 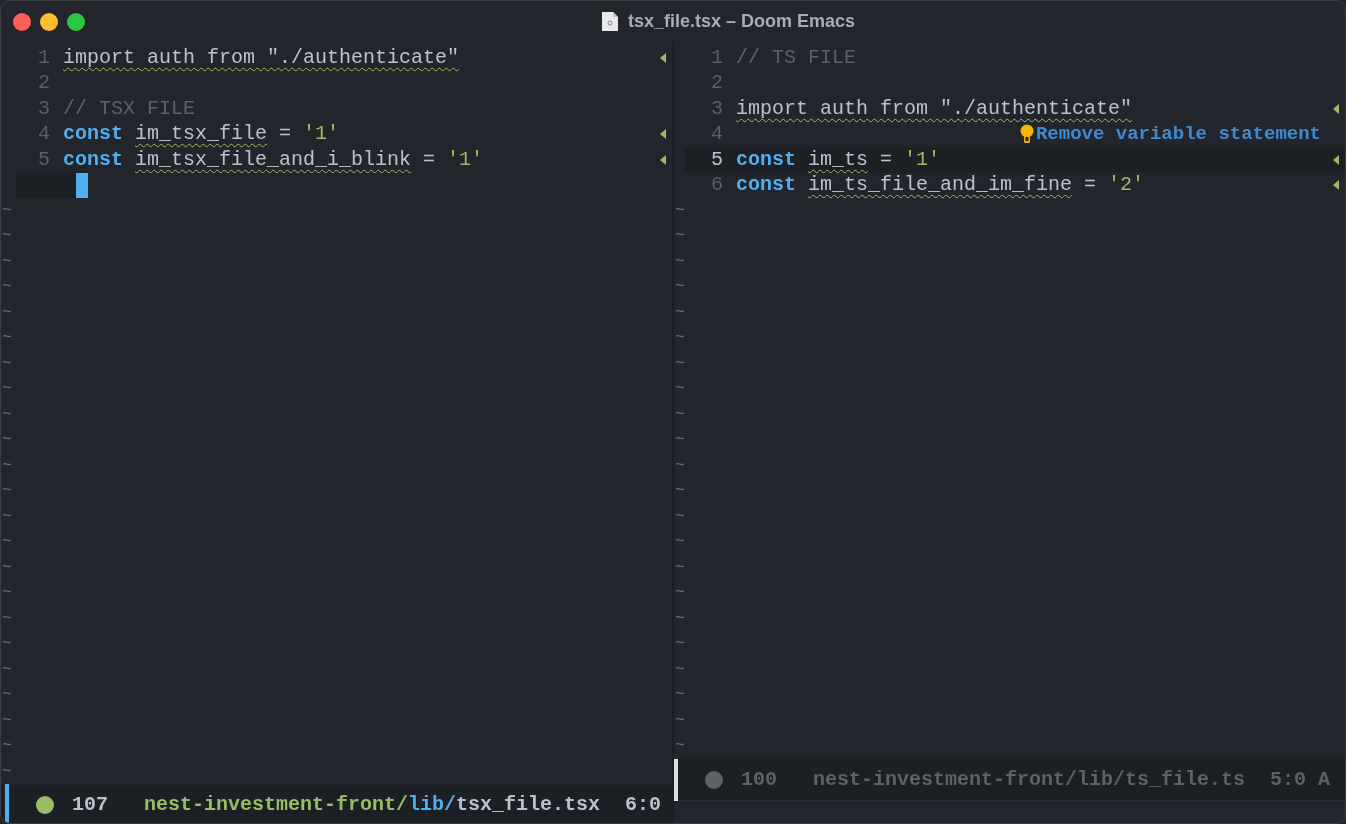 What do you see at coordinates (49, 22) in the screenshot?
I see `minimize-button` at bounding box center [49, 22].